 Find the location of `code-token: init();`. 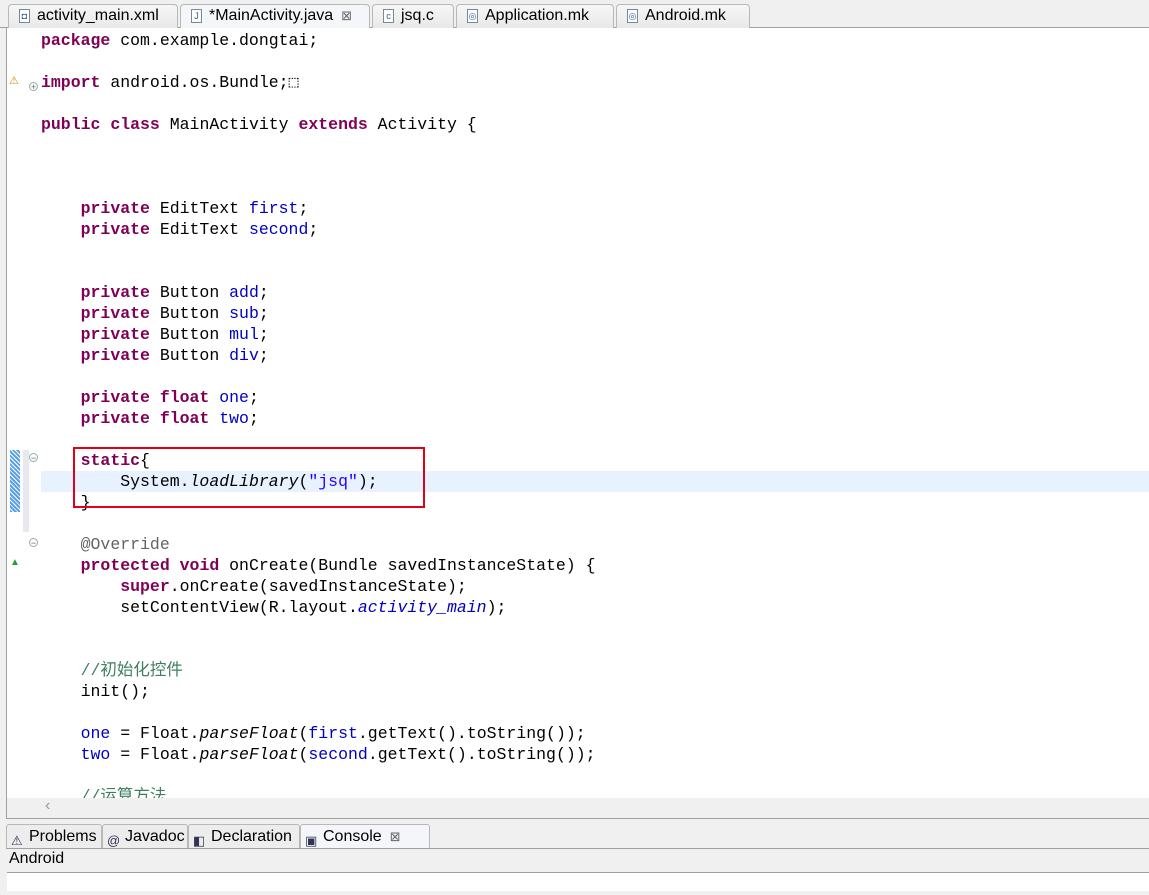

code-token: init(); is located at coordinates (95, 691).